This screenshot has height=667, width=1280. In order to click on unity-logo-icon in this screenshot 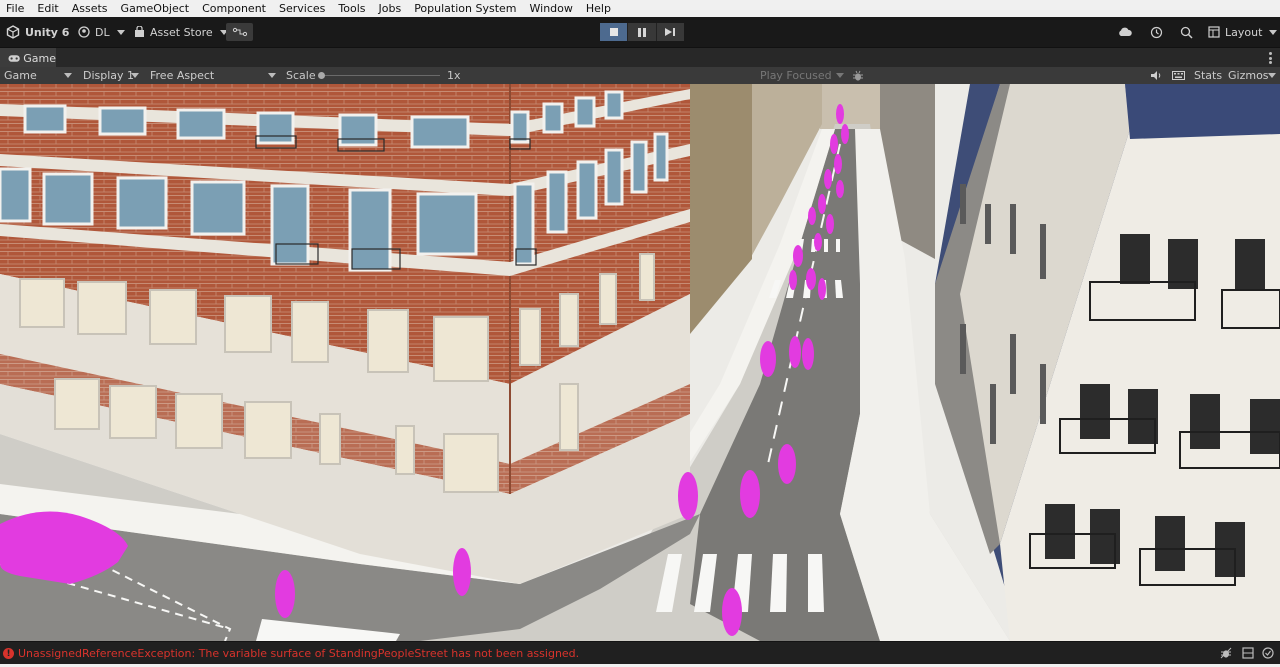, I will do `click(13, 32)`.